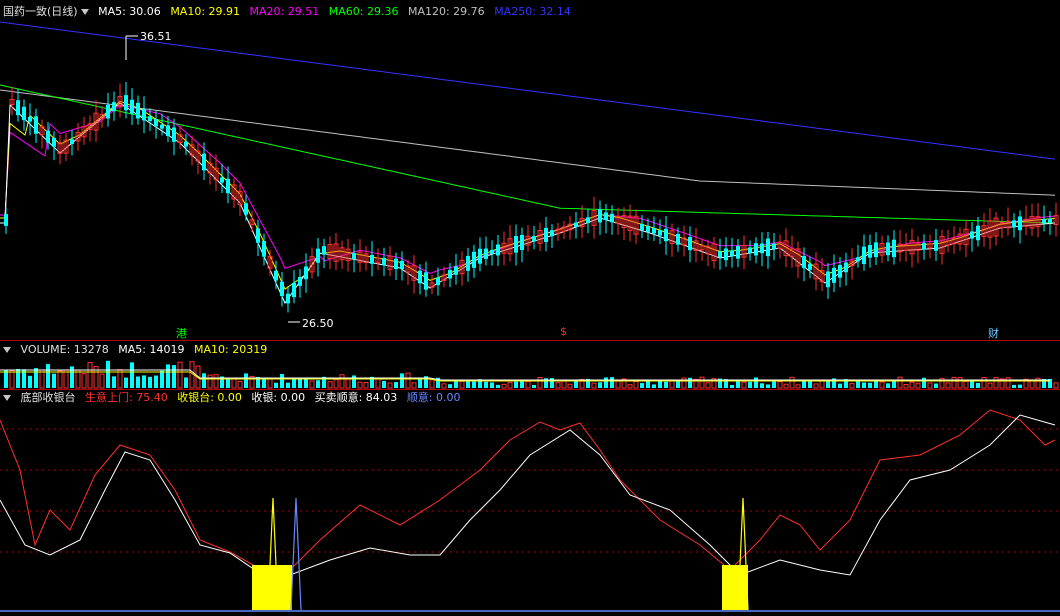 This screenshot has height=616, width=1060. I want to click on event-marker-finance: 财, so click(993, 333).